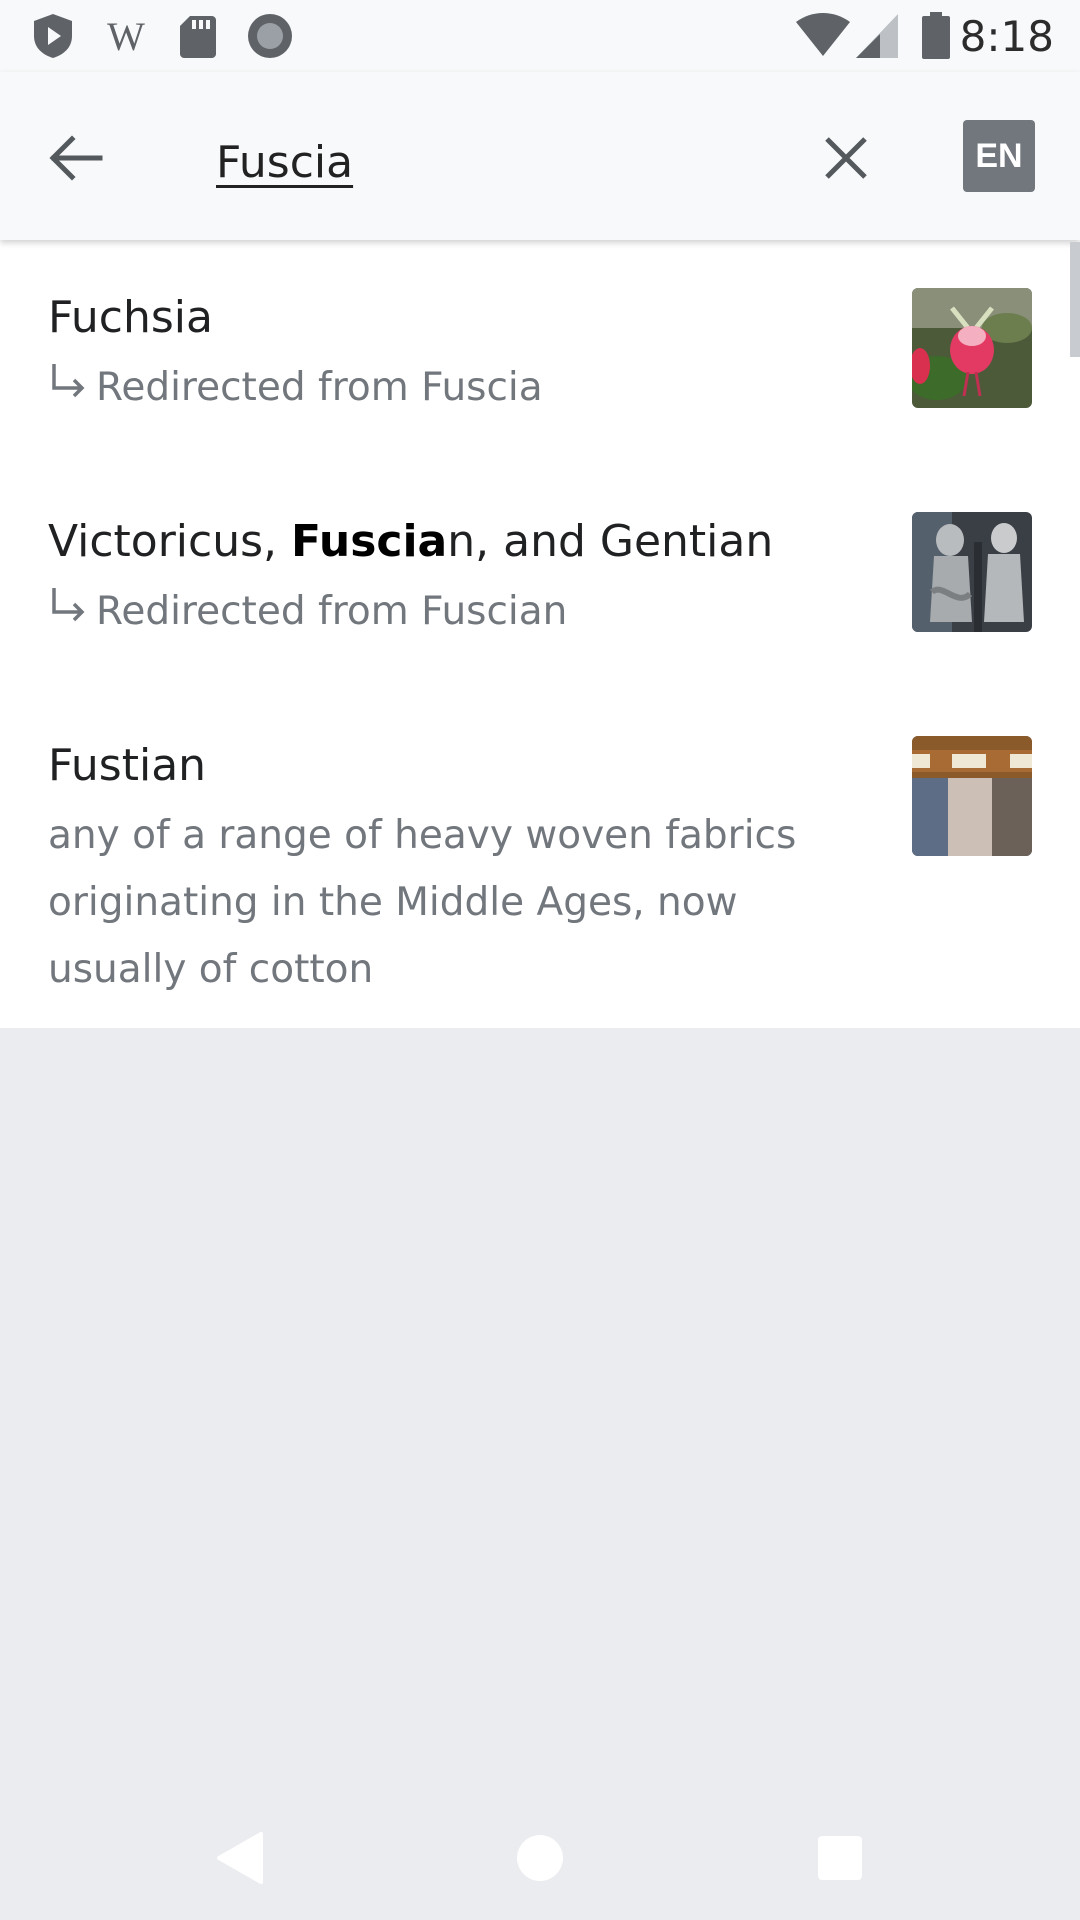 This screenshot has width=1080, height=1920. I want to click on redirect-text: Redirected from Fuscia, so click(319, 387).